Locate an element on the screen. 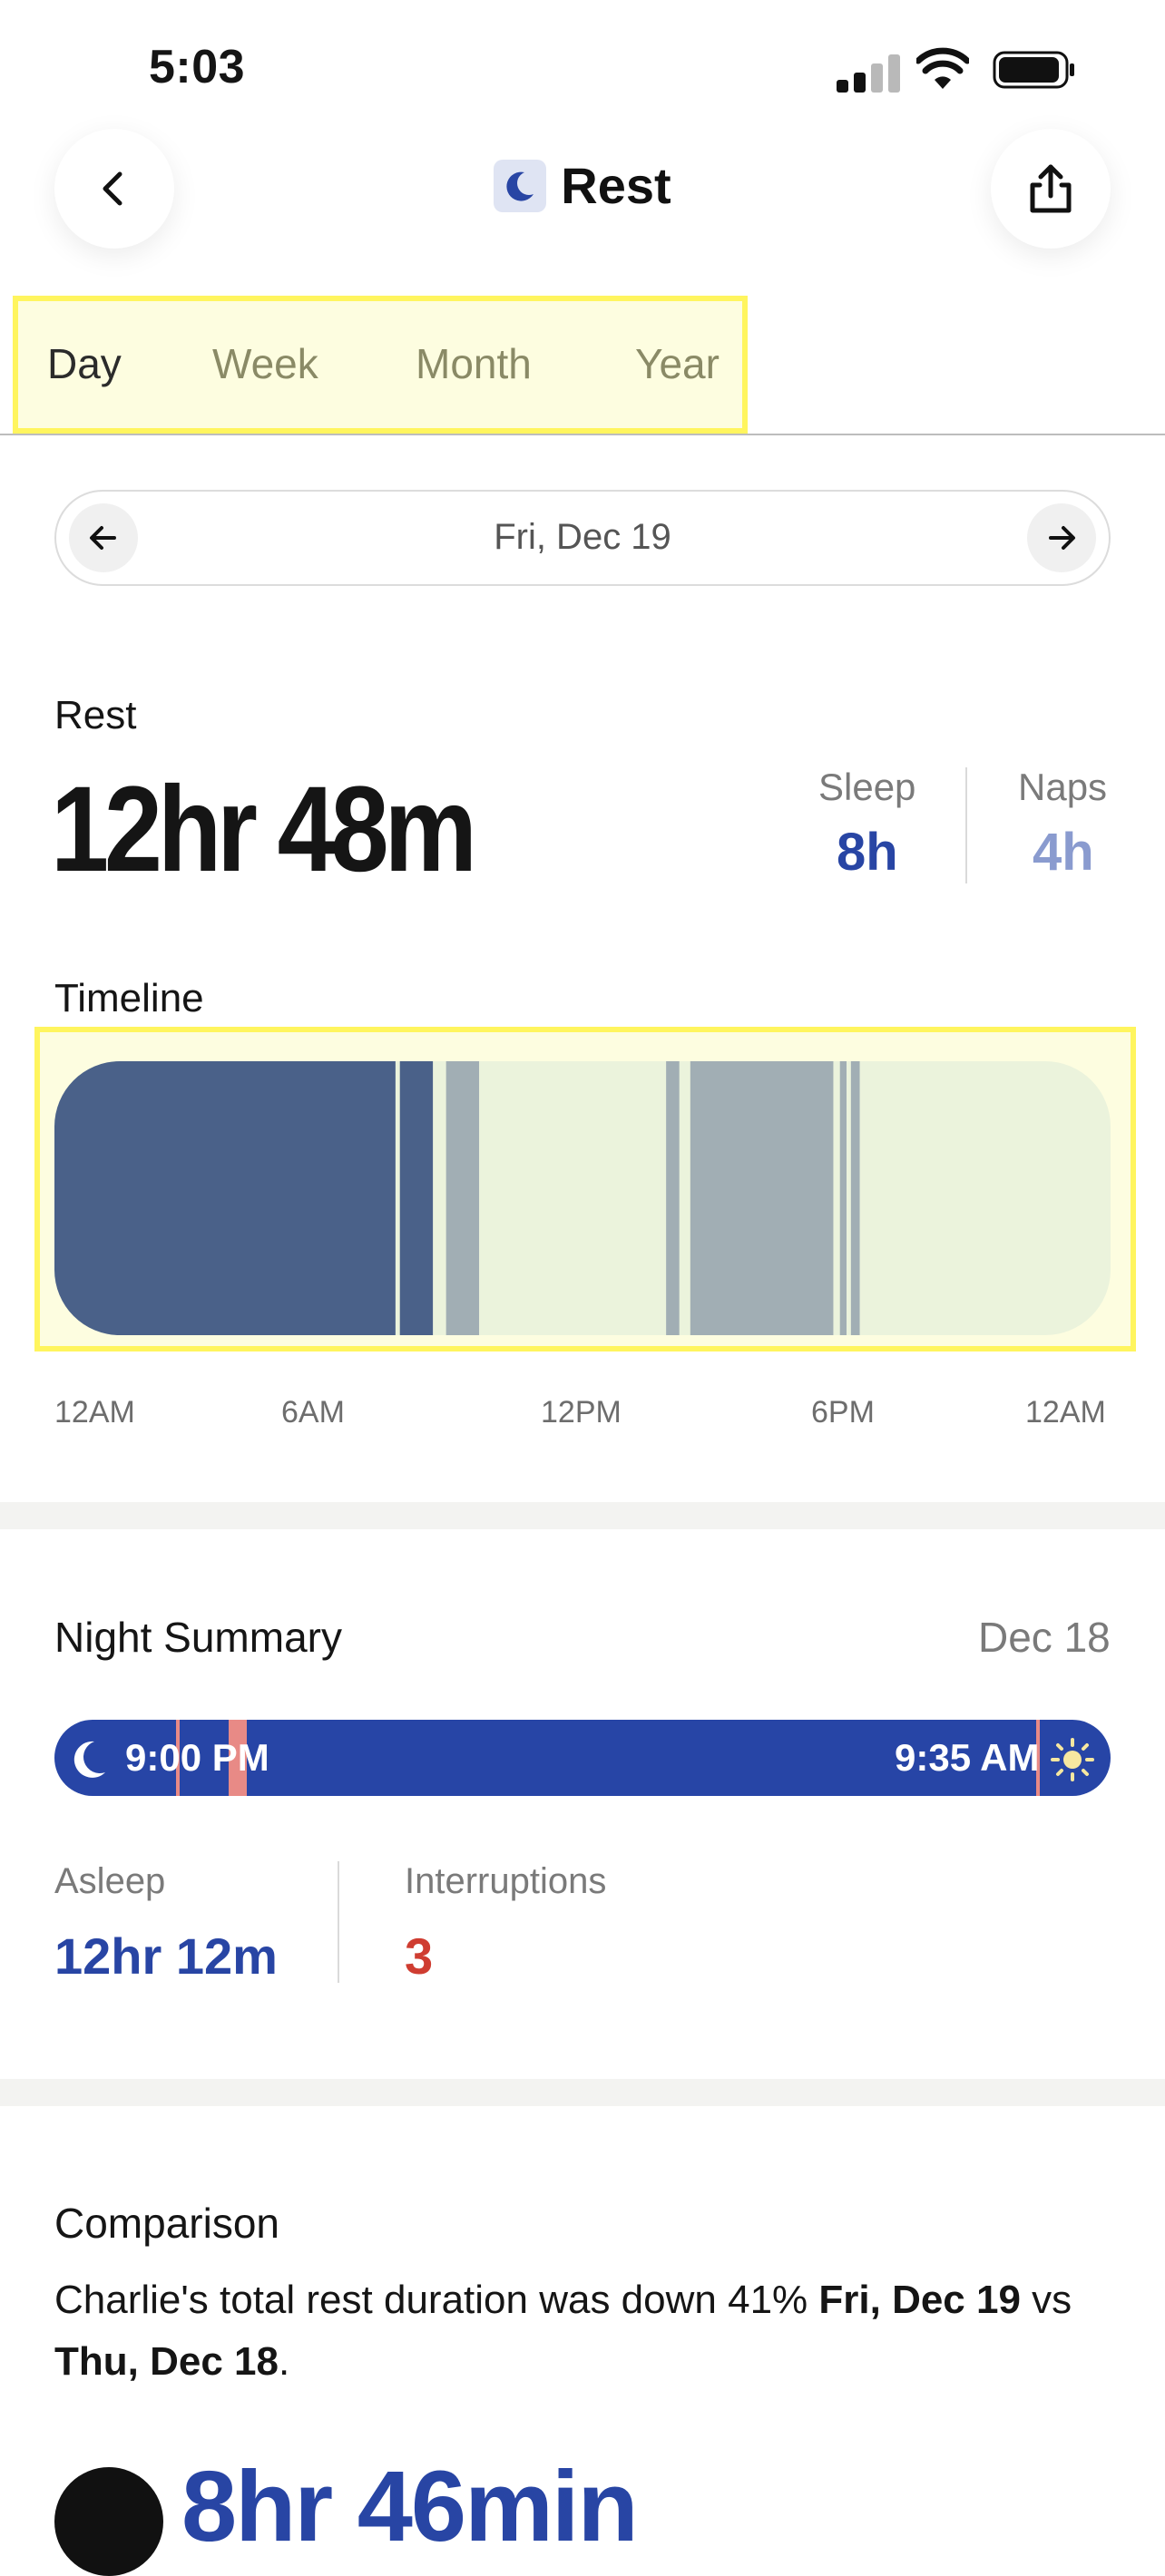  share-button is located at coordinates (1051, 189).